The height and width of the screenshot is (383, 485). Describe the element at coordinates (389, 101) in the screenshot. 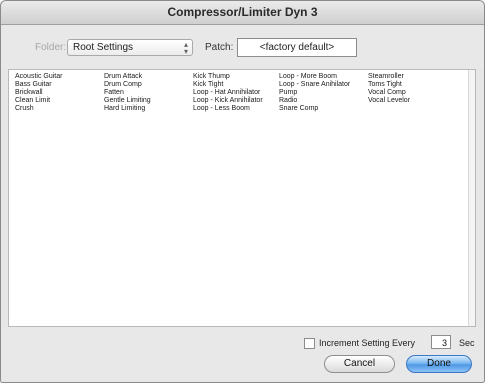

I see `preset-item: Vocal Levelor` at that location.